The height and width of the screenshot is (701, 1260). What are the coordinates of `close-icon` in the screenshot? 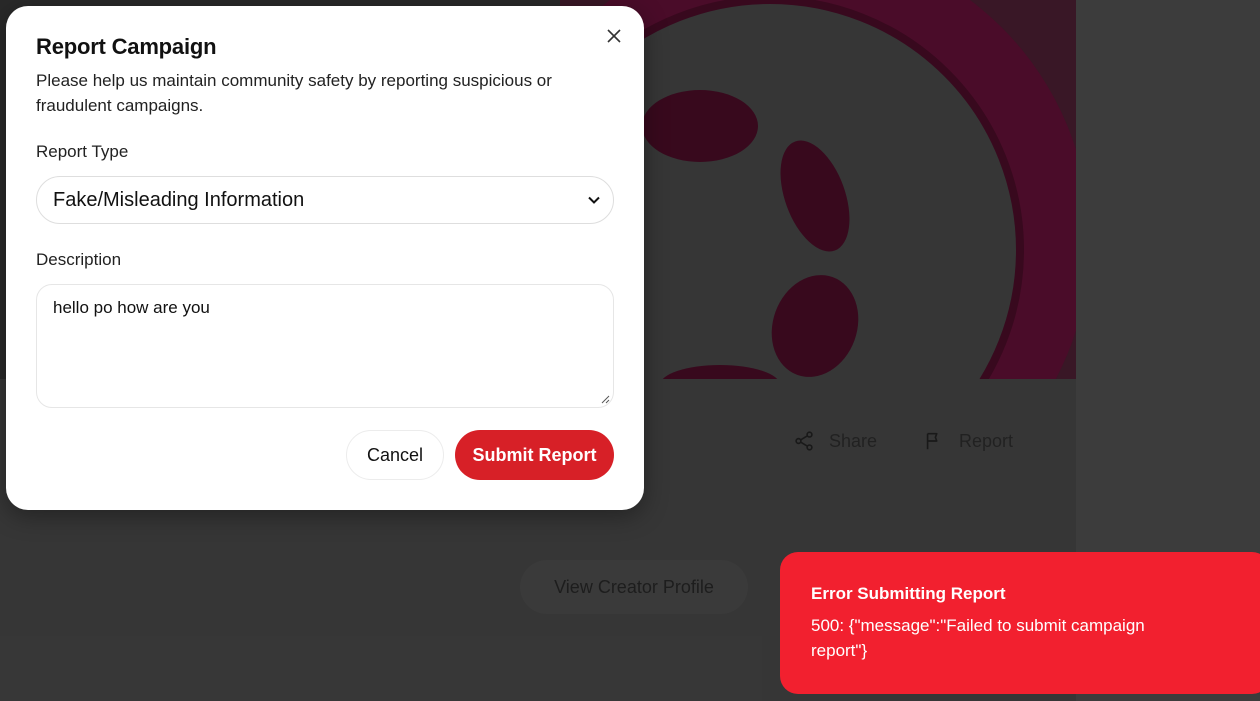 It's located at (614, 36).